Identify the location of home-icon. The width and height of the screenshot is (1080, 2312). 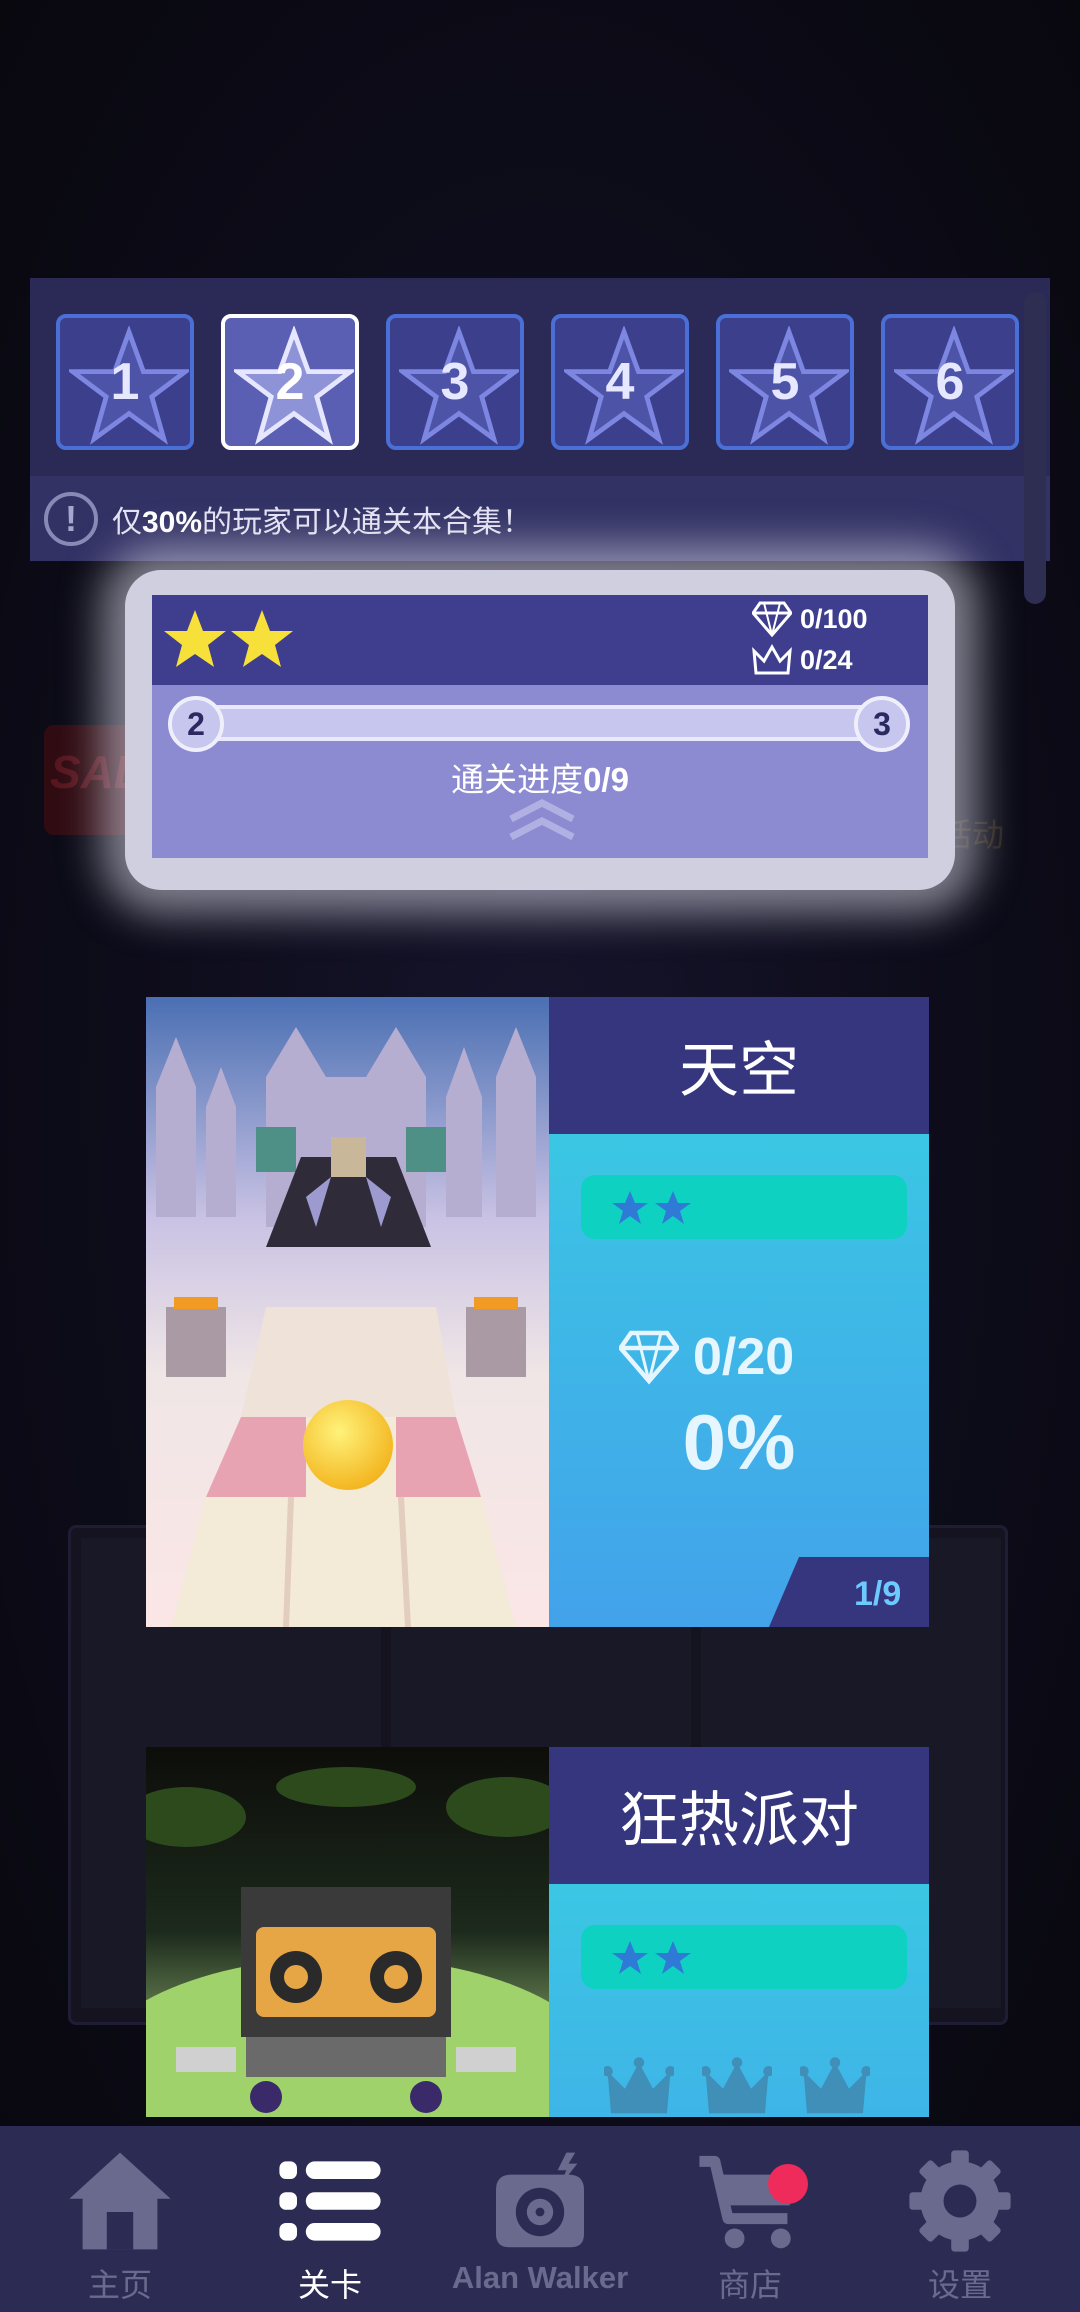
(120, 2201).